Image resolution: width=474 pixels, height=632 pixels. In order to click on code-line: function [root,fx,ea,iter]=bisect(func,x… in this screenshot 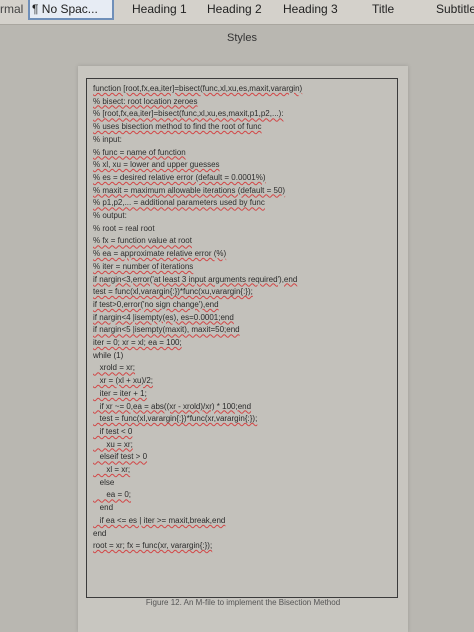, I will do `click(198, 88)`.